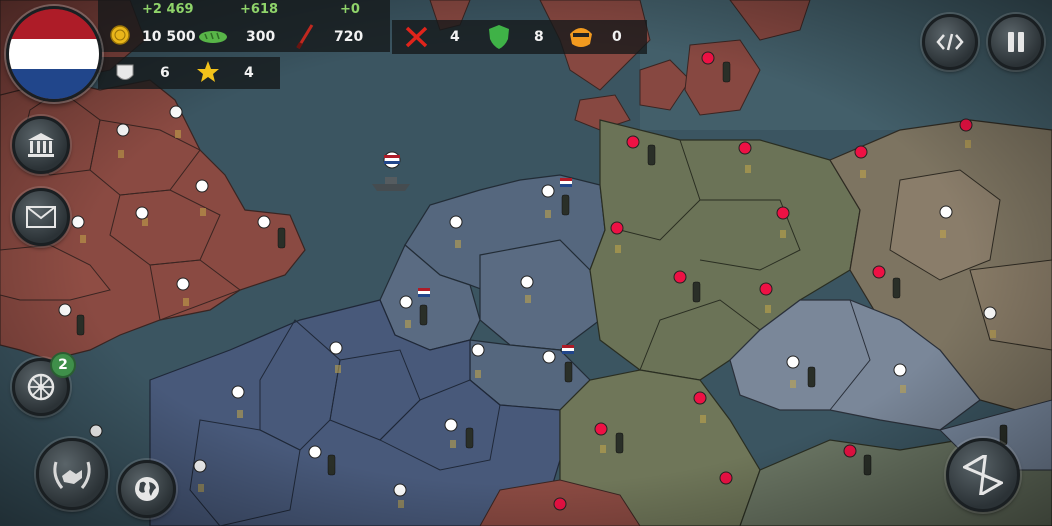 The image size is (1052, 526). What do you see at coordinates (581, 39) in the screenshot?
I see `masked-spy-icon` at bounding box center [581, 39].